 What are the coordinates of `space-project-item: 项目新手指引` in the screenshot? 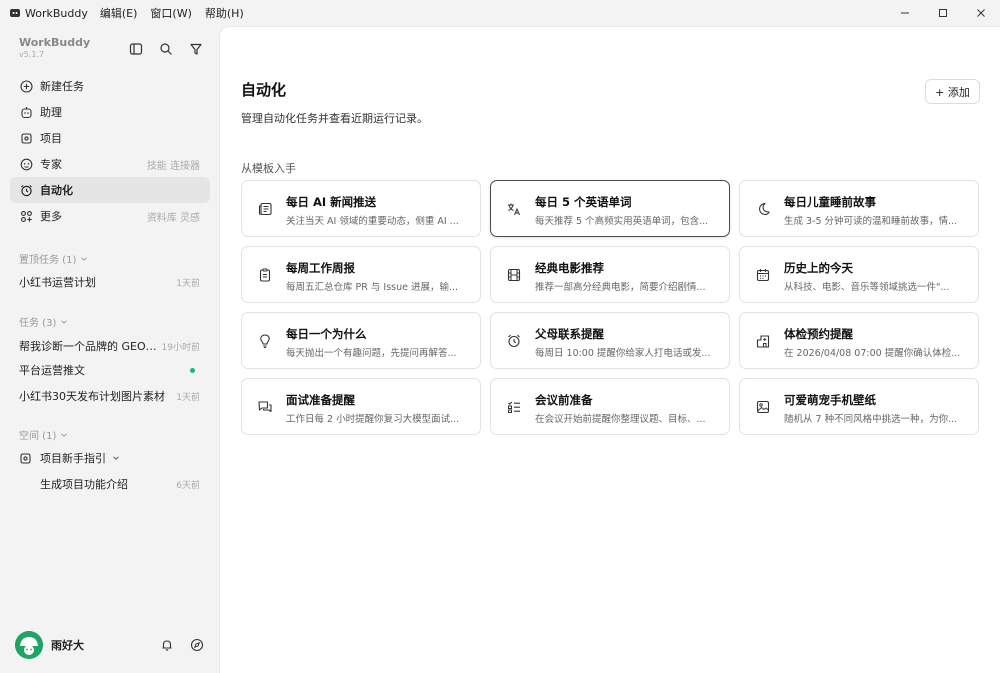 It's located at (109, 458).